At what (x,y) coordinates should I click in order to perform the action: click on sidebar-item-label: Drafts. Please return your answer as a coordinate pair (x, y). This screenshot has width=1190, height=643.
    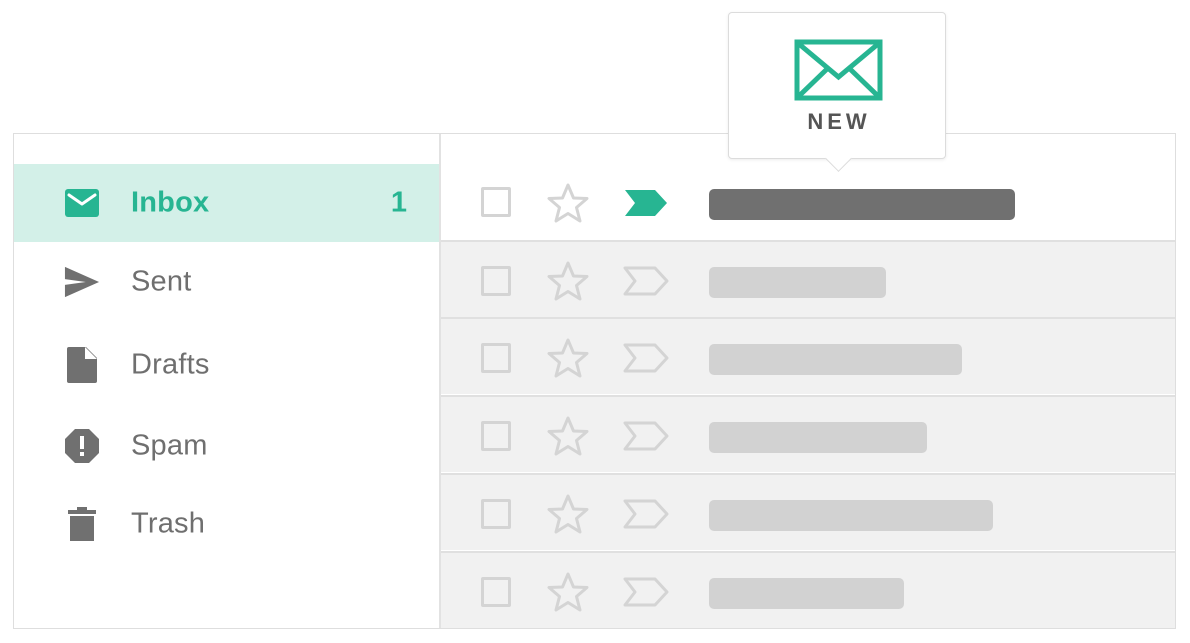
    Looking at the image, I should click on (170, 364).